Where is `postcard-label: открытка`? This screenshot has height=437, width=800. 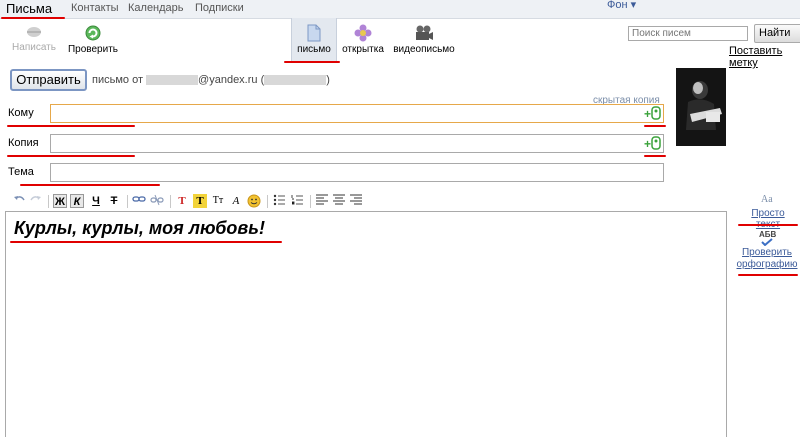
postcard-label: открытка is located at coordinates (363, 49).